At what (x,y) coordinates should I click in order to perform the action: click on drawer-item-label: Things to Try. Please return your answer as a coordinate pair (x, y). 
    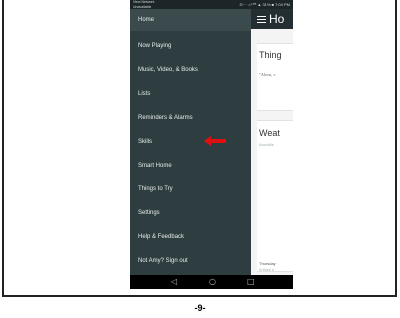
    Looking at the image, I should click on (155, 189).